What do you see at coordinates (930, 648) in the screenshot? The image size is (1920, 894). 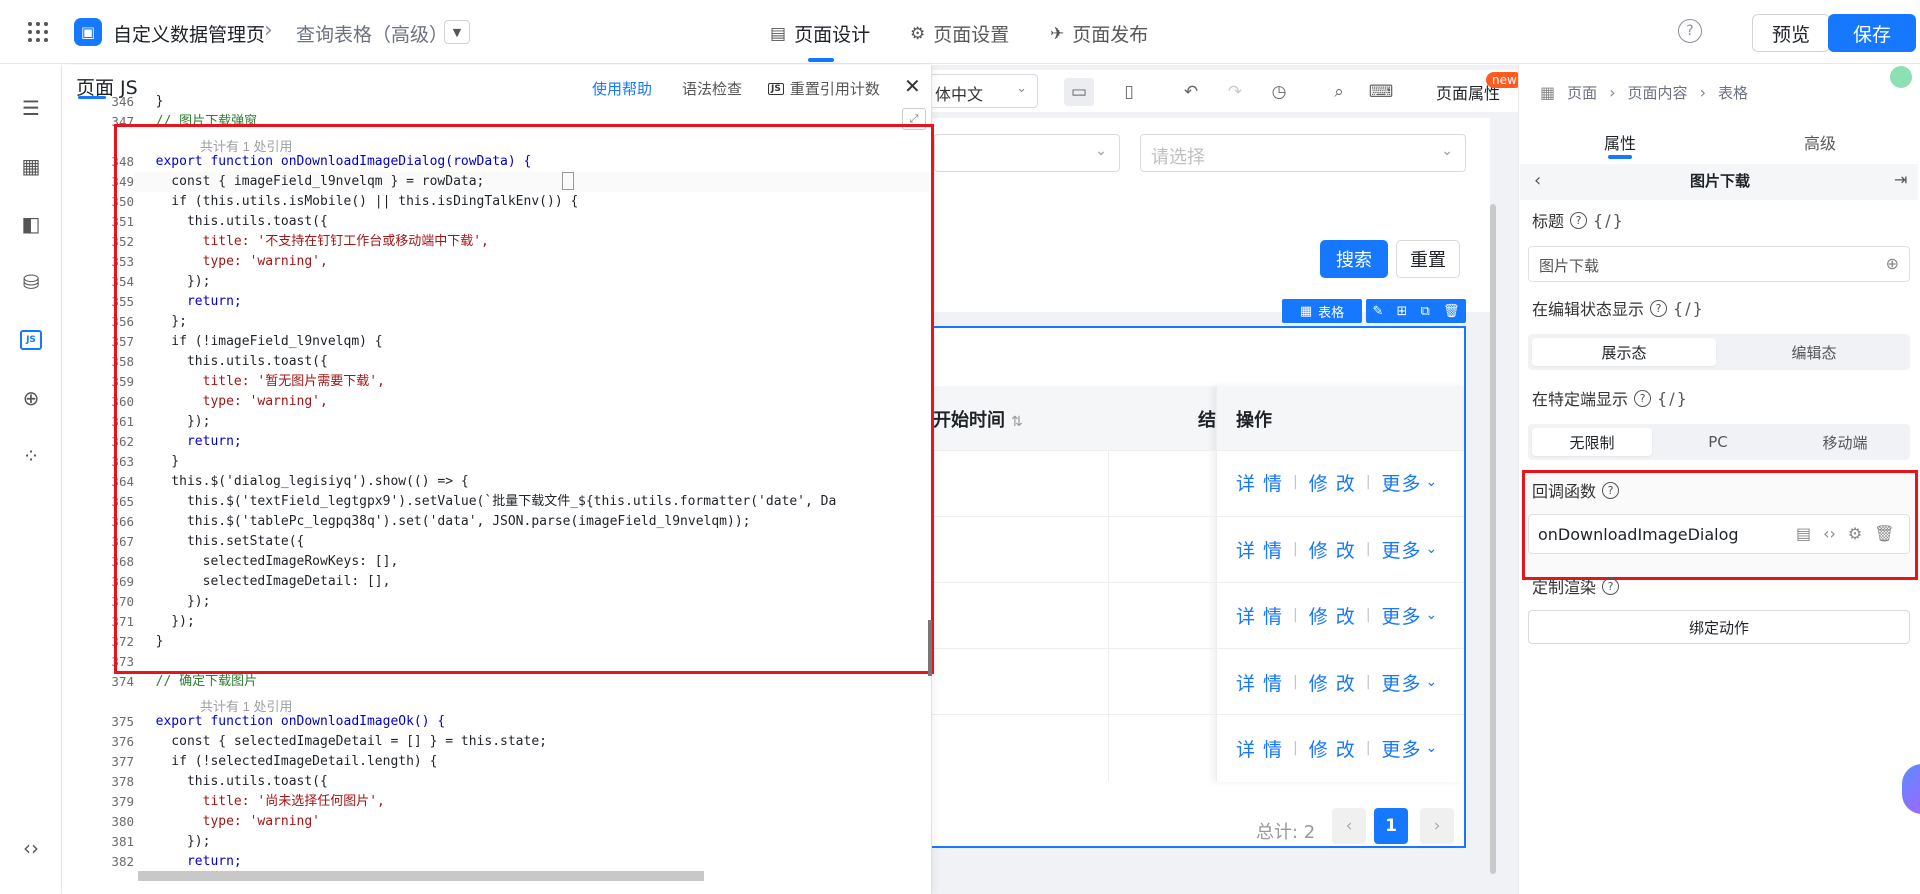 I see `code-vertical-scrollbar` at bounding box center [930, 648].